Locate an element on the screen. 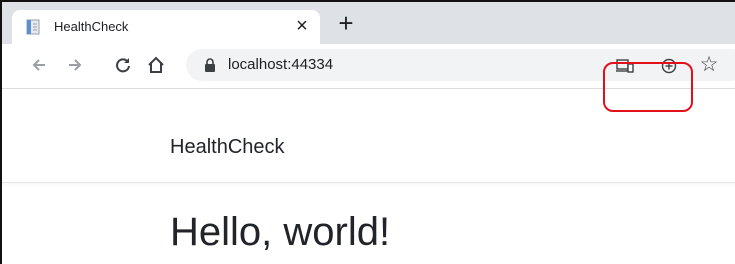 This screenshot has width=735, height=264. document-icon is located at coordinates (33, 27).